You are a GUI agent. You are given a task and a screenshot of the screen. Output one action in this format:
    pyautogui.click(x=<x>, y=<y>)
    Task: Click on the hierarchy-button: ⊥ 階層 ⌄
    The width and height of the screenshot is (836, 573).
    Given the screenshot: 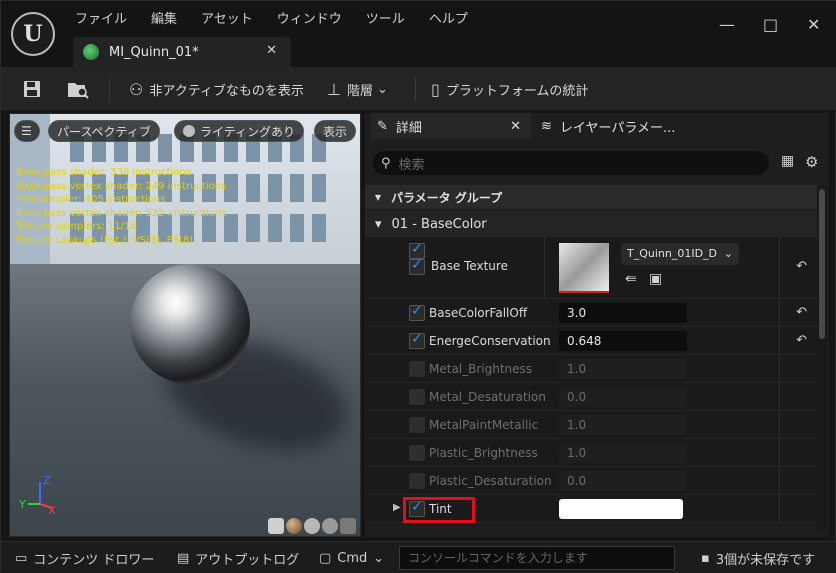 What is the action you would take?
    pyautogui.click(x=357, y=89)
    